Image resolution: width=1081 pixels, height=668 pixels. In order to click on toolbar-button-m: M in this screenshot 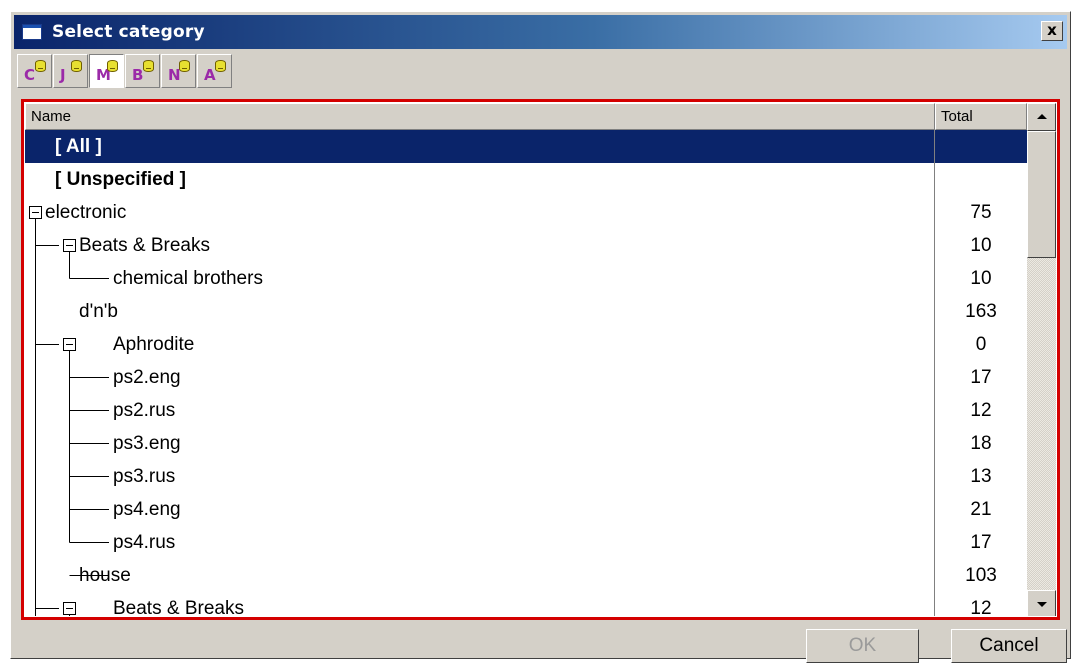, I will do `click(106, 71)`.